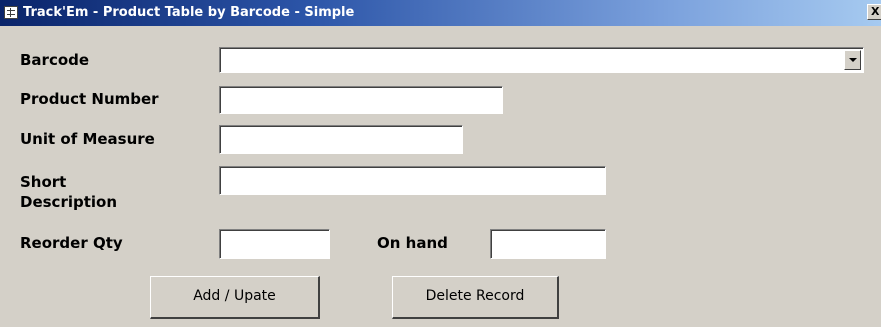 The image size is (881, 327). What do you see at coordinates (361, 100) in the screenshot?
I see `product-number-input` at bounding box center [361, 100].